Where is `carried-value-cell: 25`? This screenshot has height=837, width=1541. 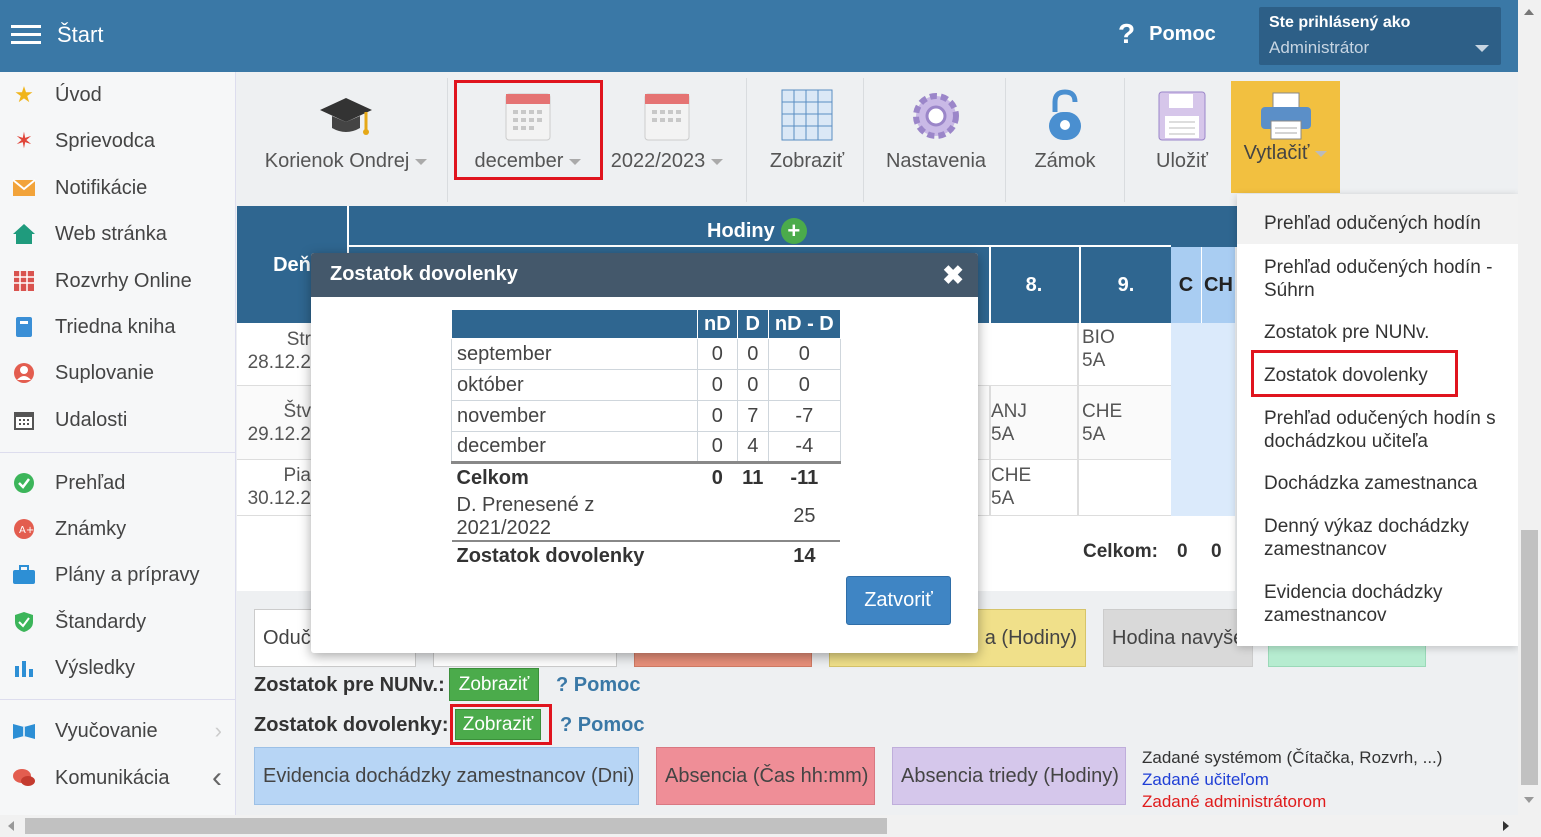
carried-value-cell: 25 is located at coordinates (804, 516).